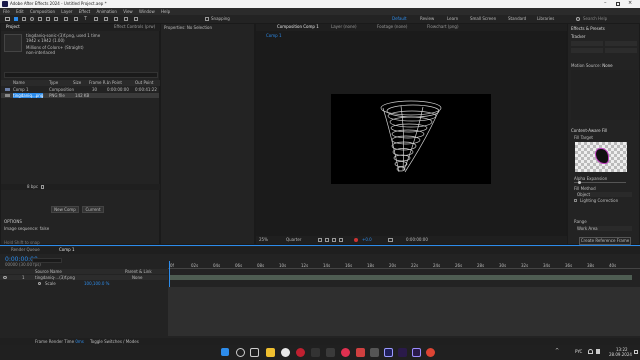 This screenshot has height=360, width=640. I want to click on rectangle-tool-icon, so click(66, 19).